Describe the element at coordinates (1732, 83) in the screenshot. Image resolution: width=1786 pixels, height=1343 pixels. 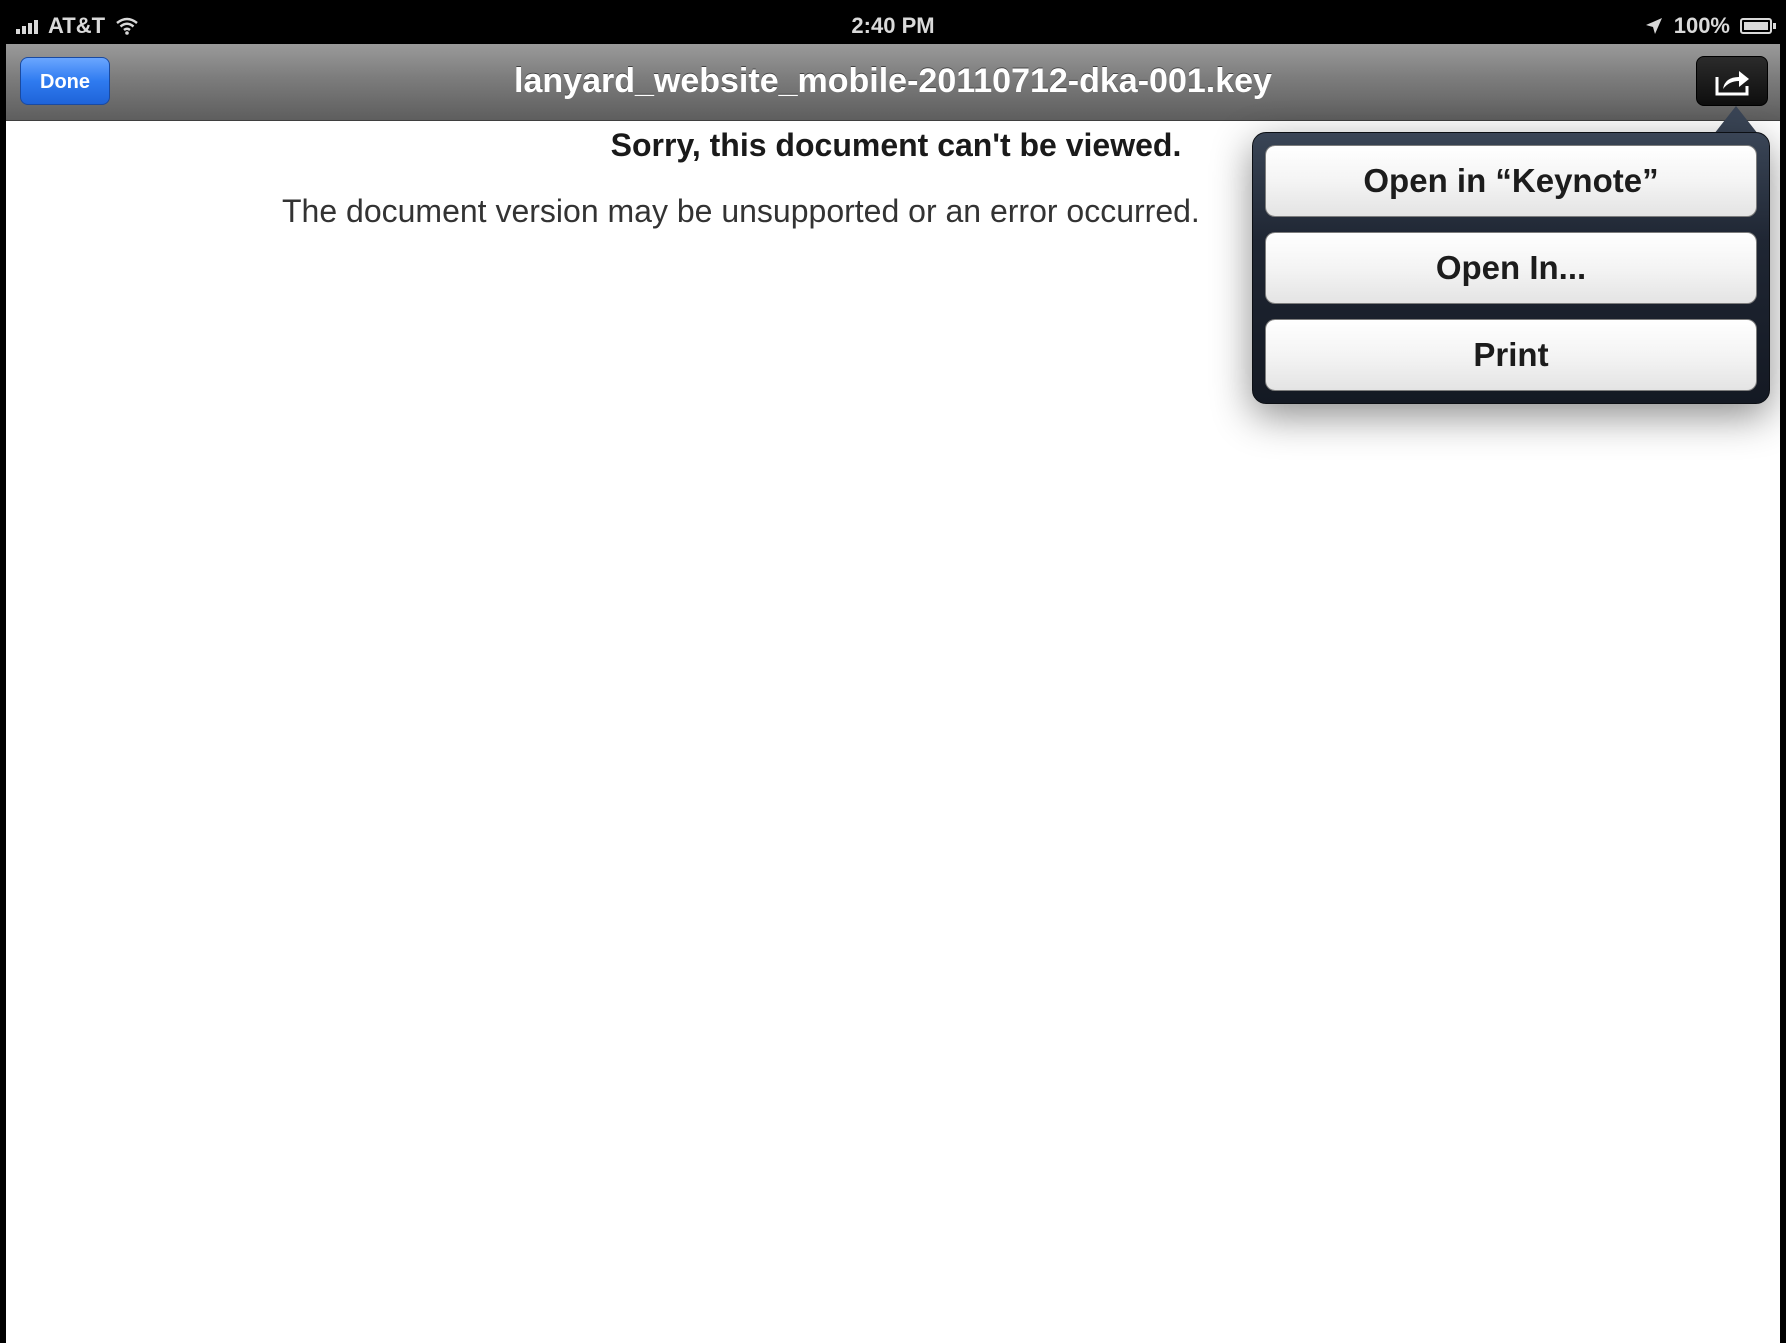
I see `share-icon` at that location.